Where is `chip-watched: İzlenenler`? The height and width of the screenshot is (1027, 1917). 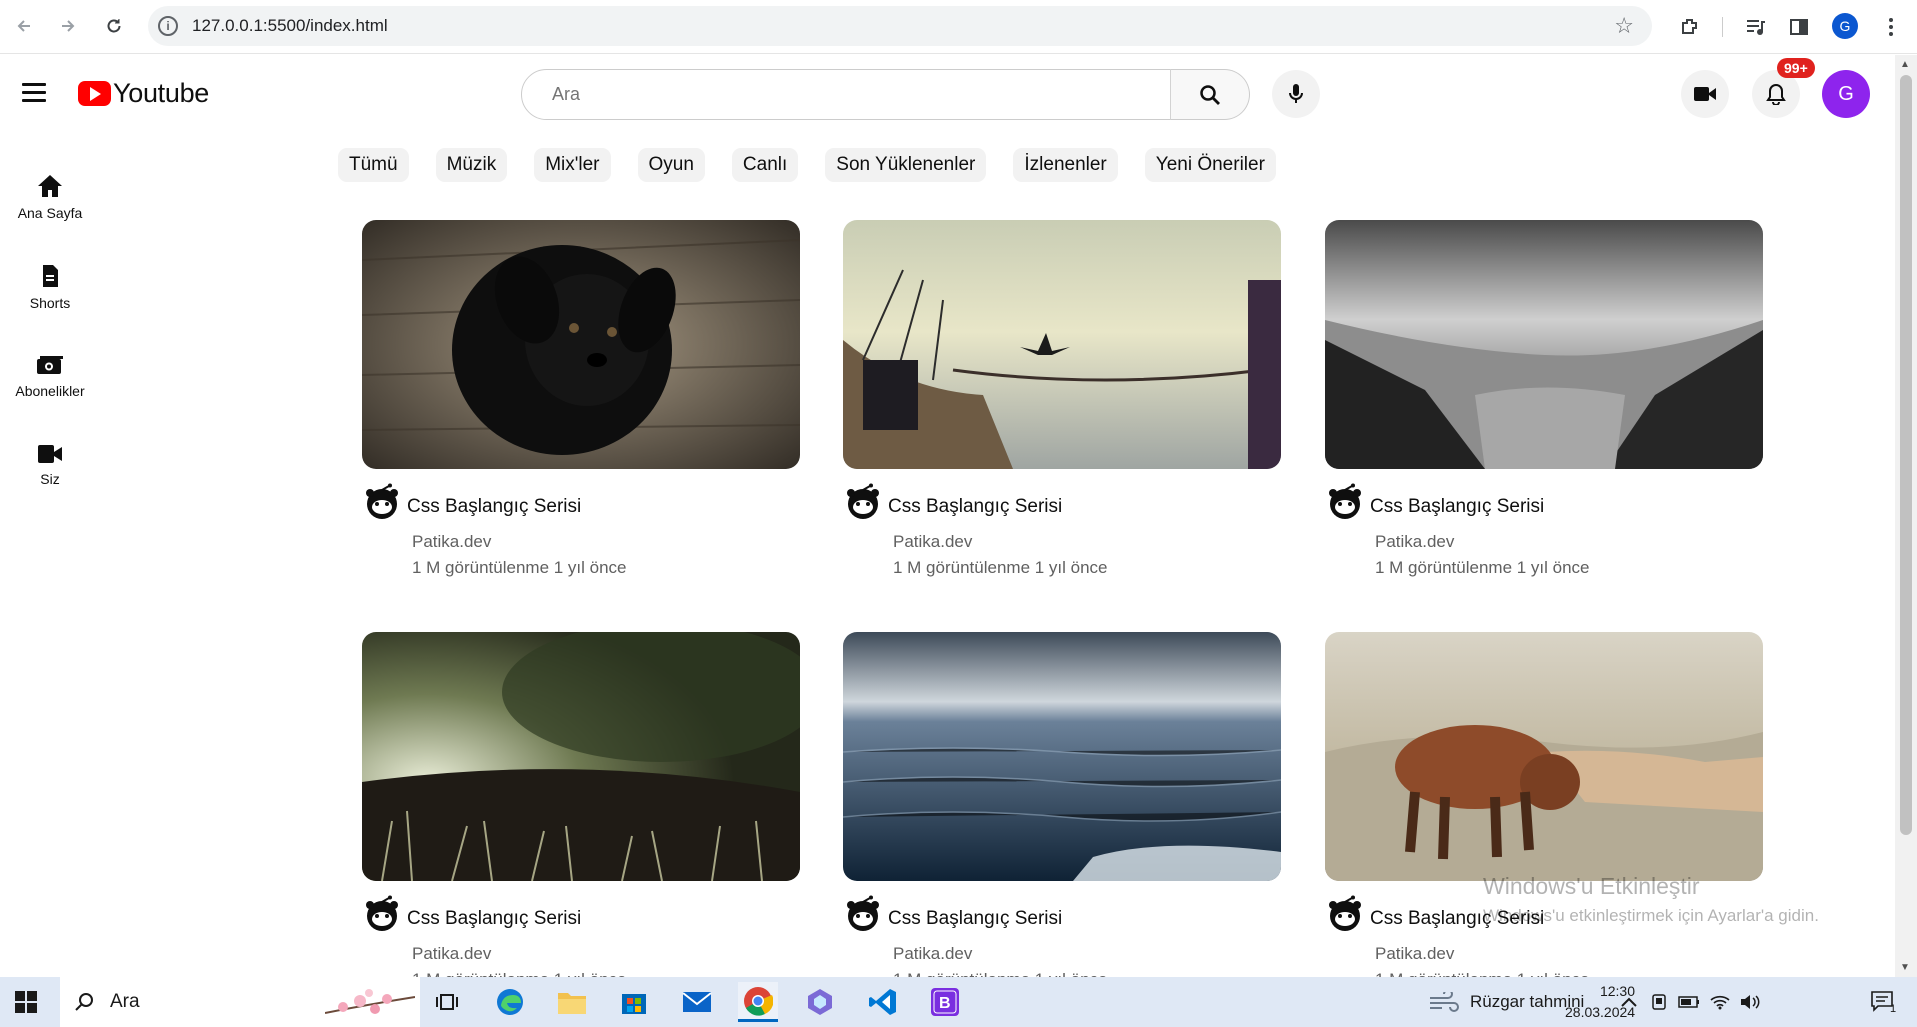
chip-watched: İzlenenler is located at coordinates (1065, 165).